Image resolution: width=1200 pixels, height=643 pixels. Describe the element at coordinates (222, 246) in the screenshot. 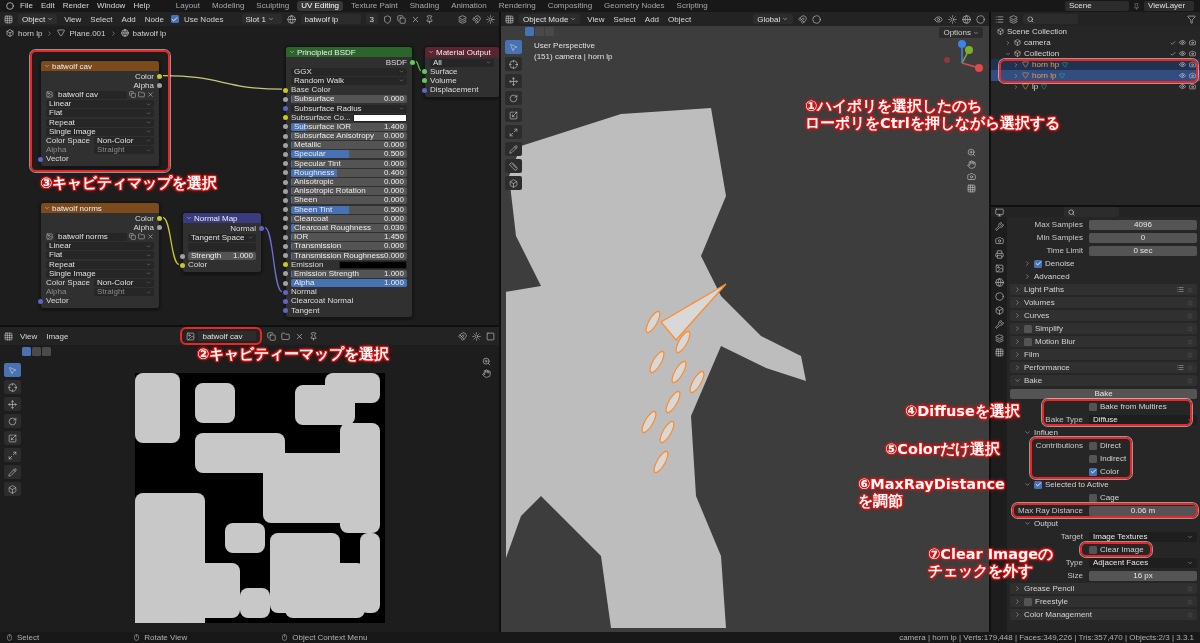

I see `uv-map-field` at that location.